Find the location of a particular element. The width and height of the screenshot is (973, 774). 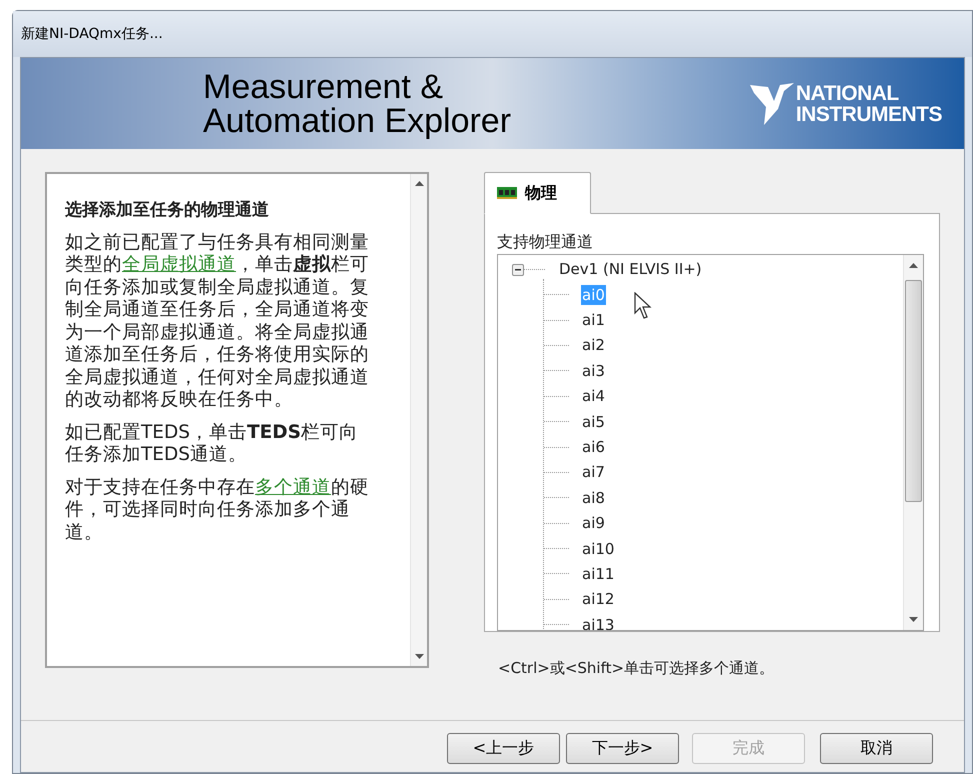

channel-item: ai3 is located at coordinates (593, 370).